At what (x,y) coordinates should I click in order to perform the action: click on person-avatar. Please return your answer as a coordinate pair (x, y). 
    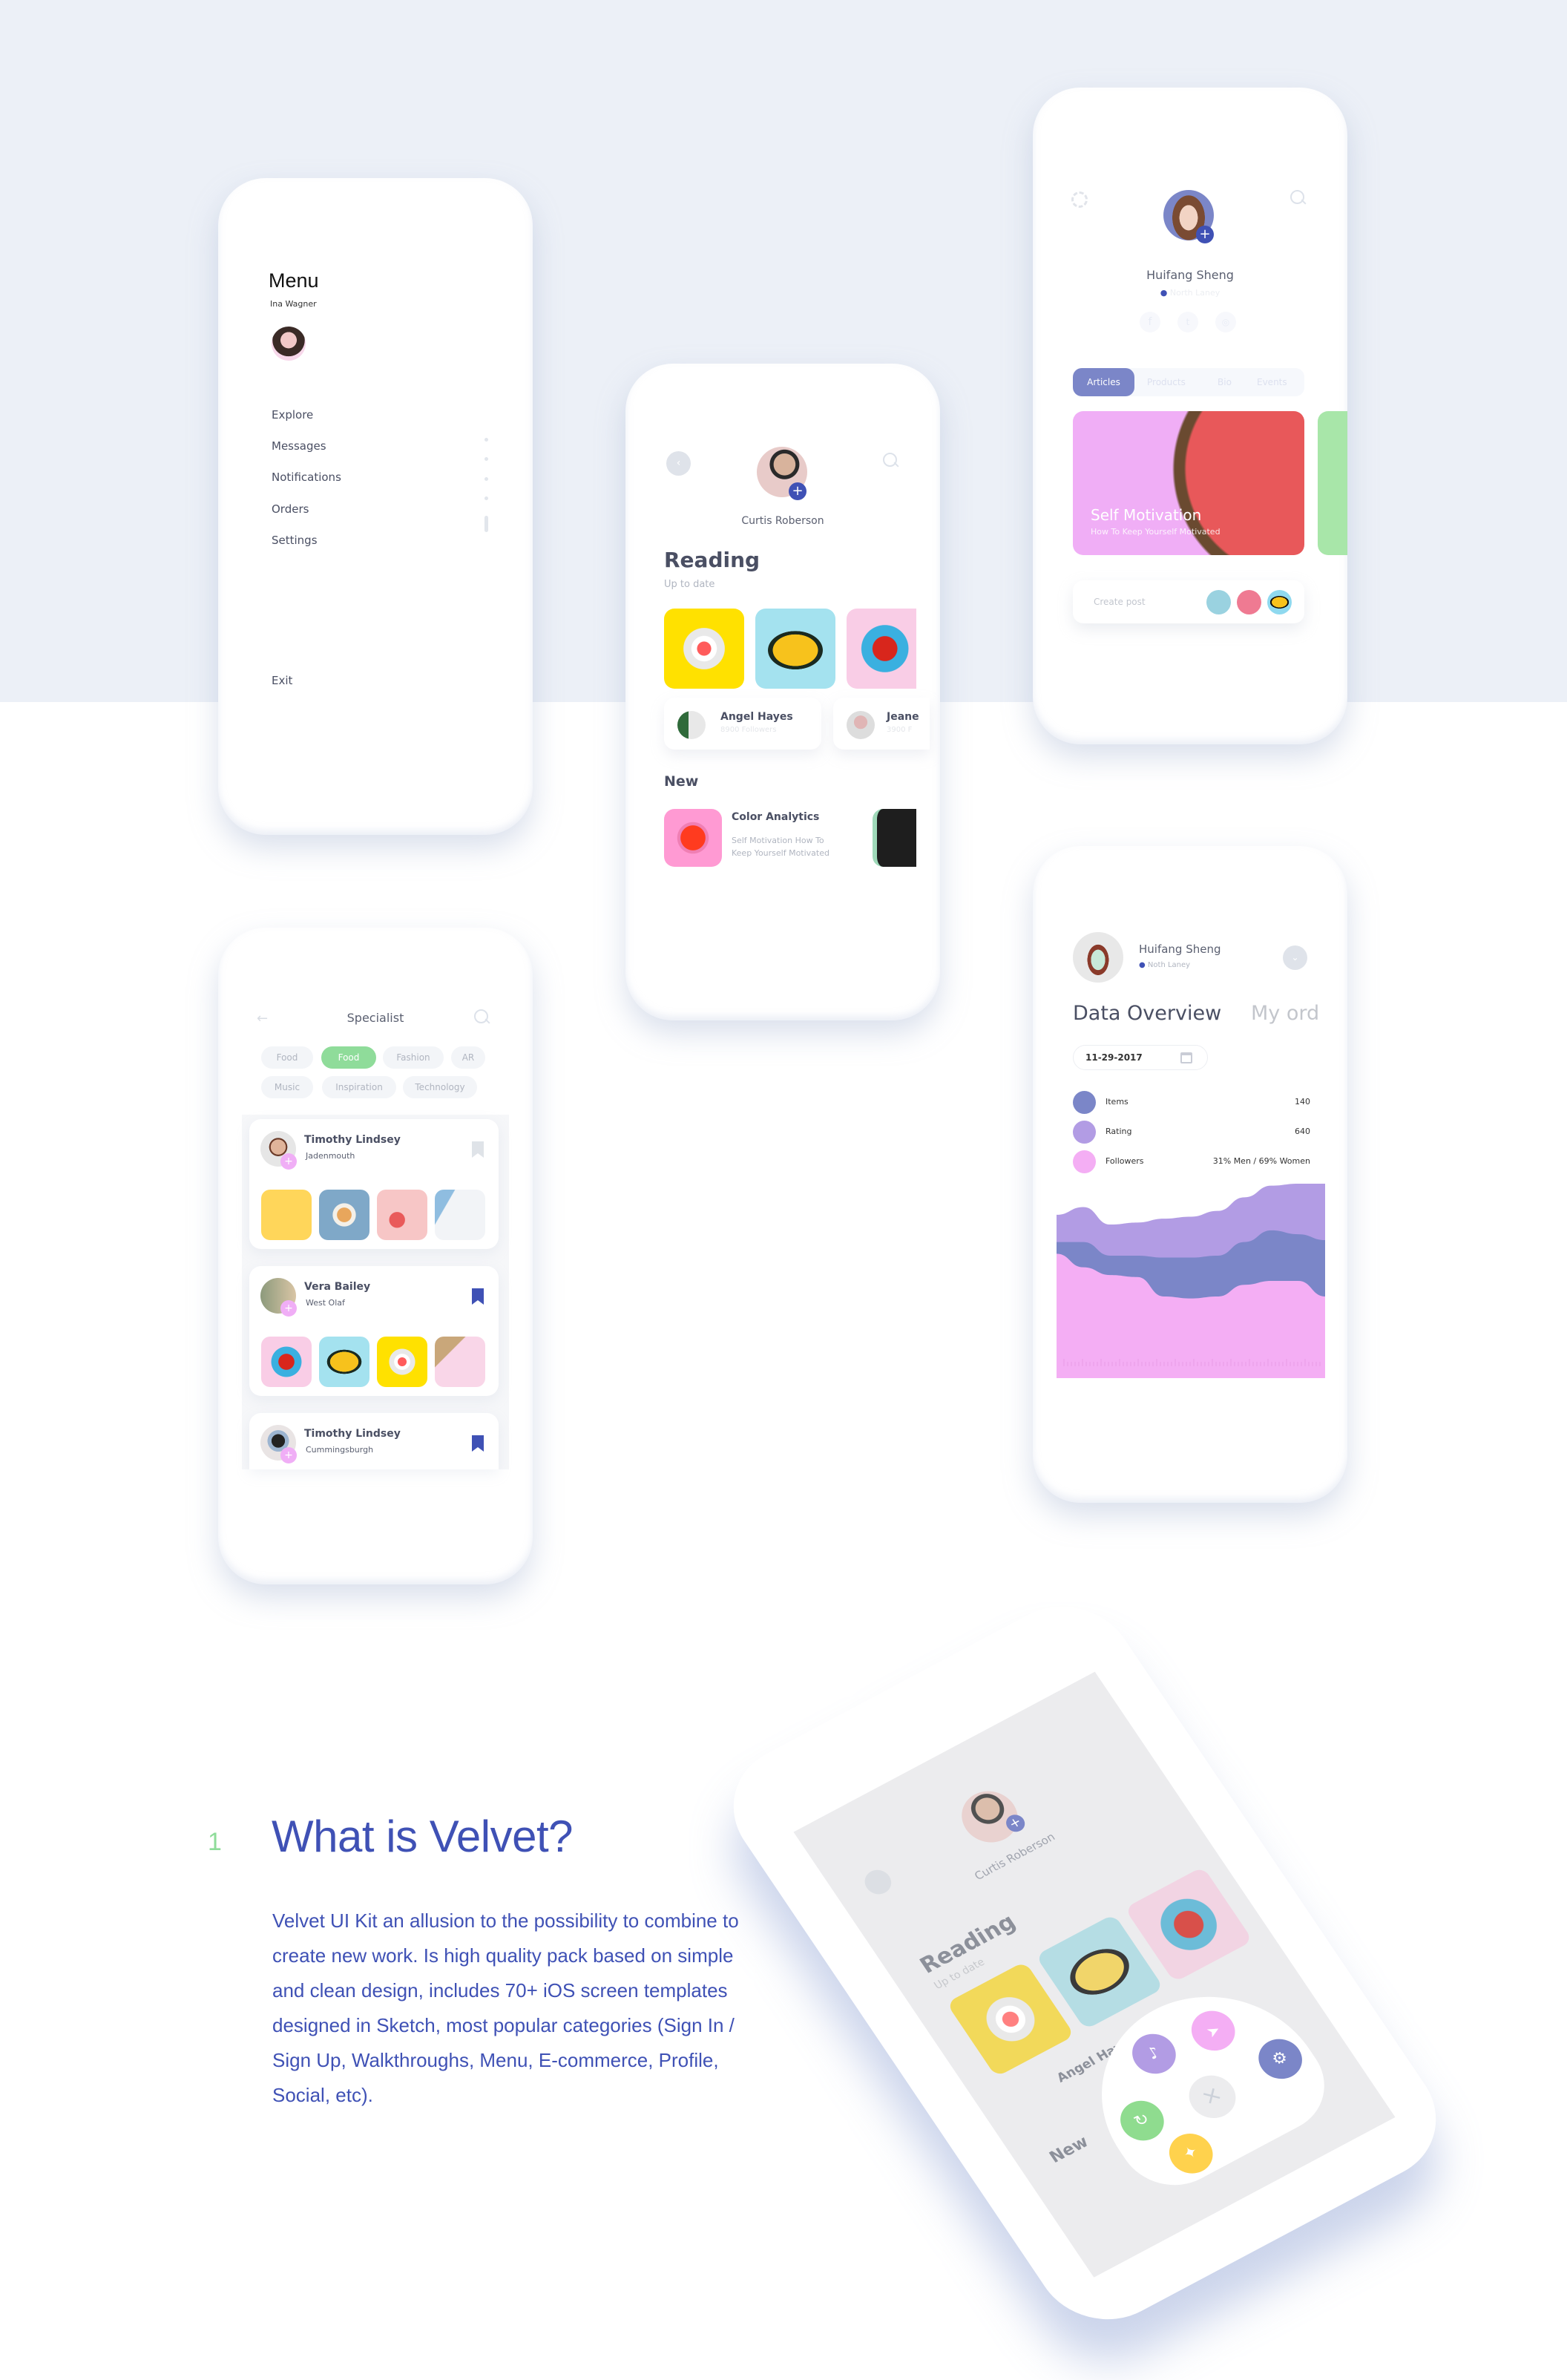
    Looking at the image, I should click on (691, 725).